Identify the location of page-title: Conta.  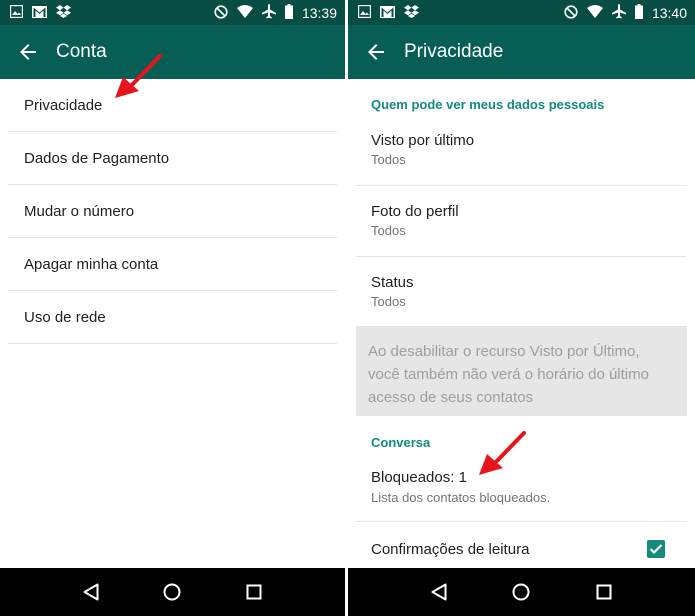
(81, 51).